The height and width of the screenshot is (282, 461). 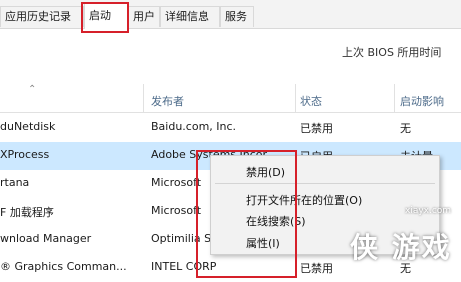 I want to click on app-name: F 加载程序, so click(x=27, y=212).